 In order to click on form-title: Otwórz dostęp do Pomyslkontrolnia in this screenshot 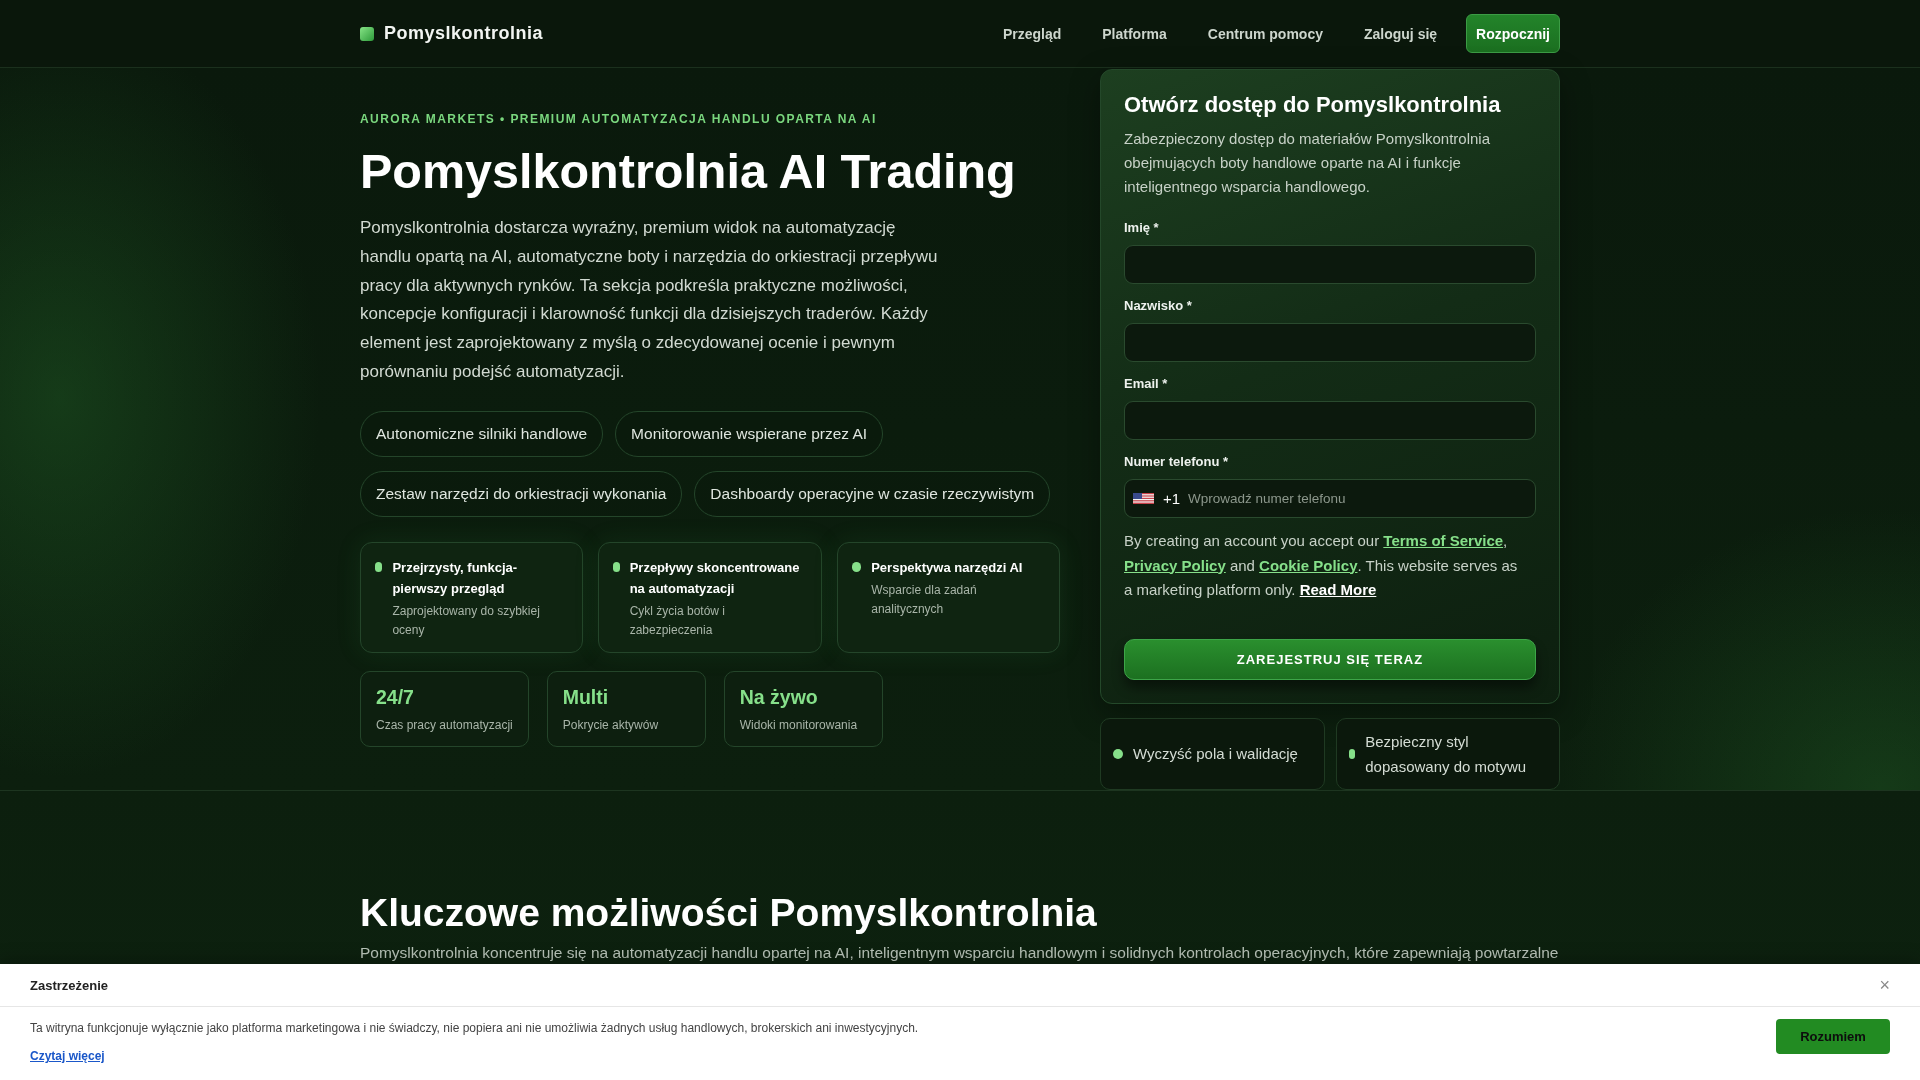, I will do `click(1313, 105)`.